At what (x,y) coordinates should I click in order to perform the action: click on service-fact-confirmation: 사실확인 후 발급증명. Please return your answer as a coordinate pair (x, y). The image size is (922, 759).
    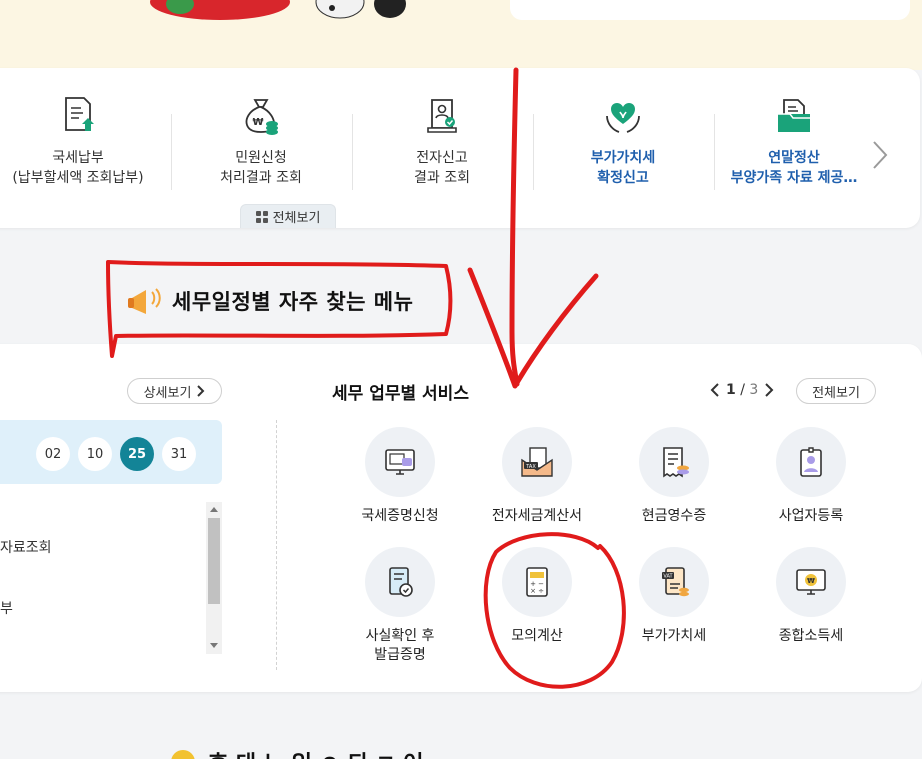
    Looking at the image, I should click on (400, 606).